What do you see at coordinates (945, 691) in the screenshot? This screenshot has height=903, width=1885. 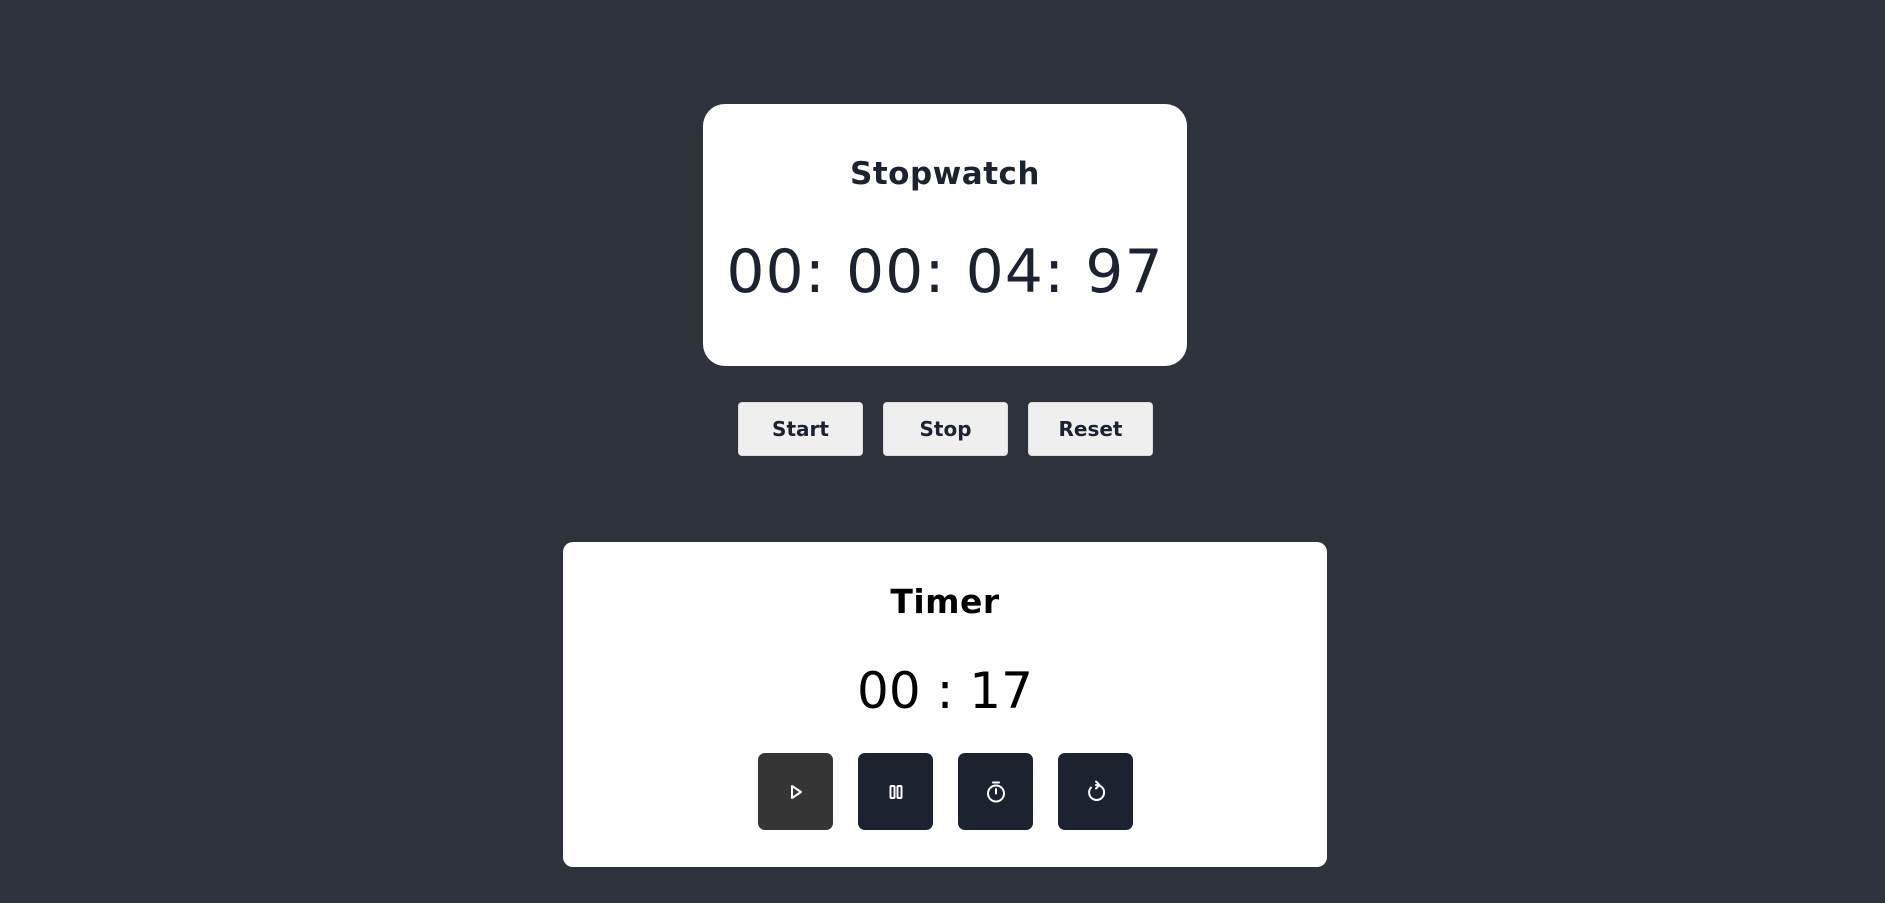 I see `timer-time-display: 00 : 17` at bounding box center [945, 691].